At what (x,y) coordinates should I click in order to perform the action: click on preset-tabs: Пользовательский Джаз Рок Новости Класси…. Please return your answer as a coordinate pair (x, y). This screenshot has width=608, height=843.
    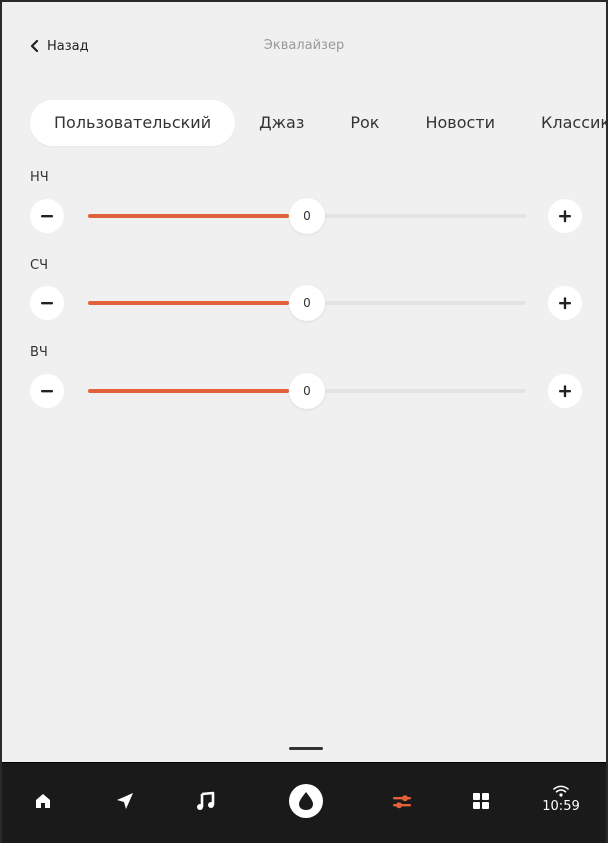
    Looking at the image, I should click on (318, 123).